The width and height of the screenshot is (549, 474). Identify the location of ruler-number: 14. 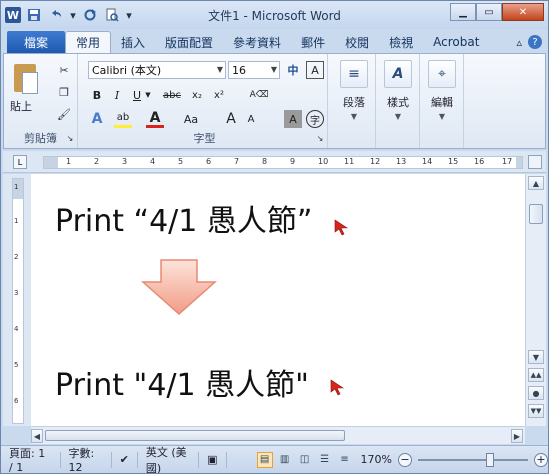
(427, 161).